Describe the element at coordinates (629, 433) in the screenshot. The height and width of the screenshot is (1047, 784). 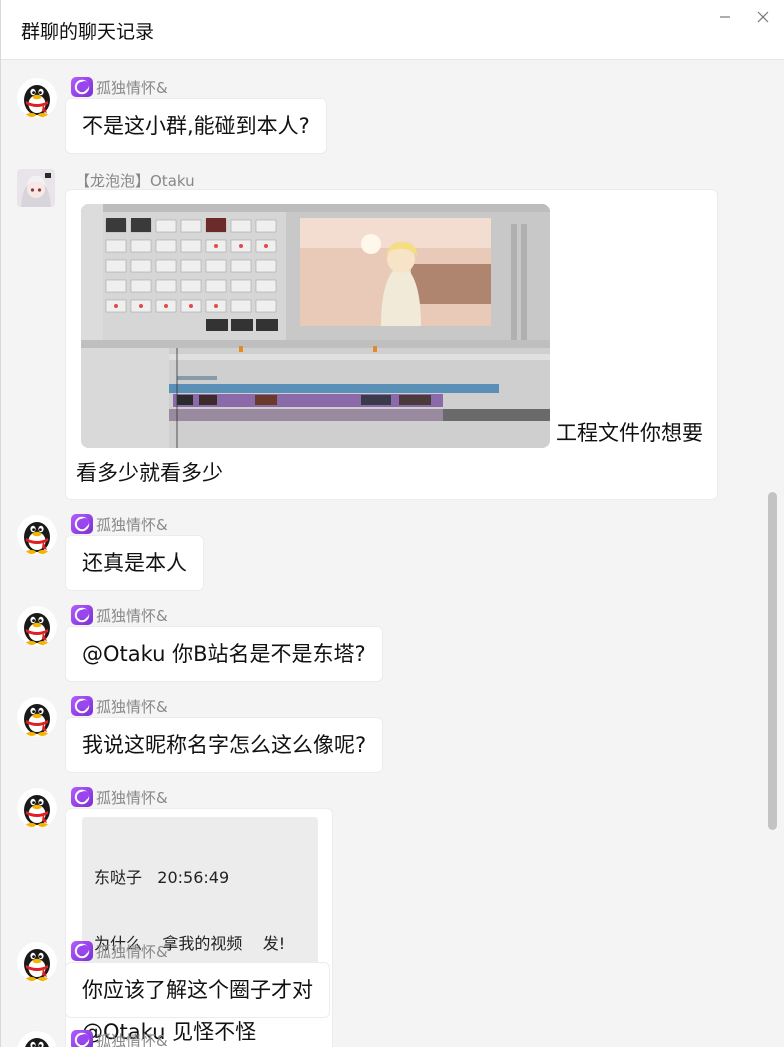
I see `message-text-inline: 工程文件你想要` at that location.